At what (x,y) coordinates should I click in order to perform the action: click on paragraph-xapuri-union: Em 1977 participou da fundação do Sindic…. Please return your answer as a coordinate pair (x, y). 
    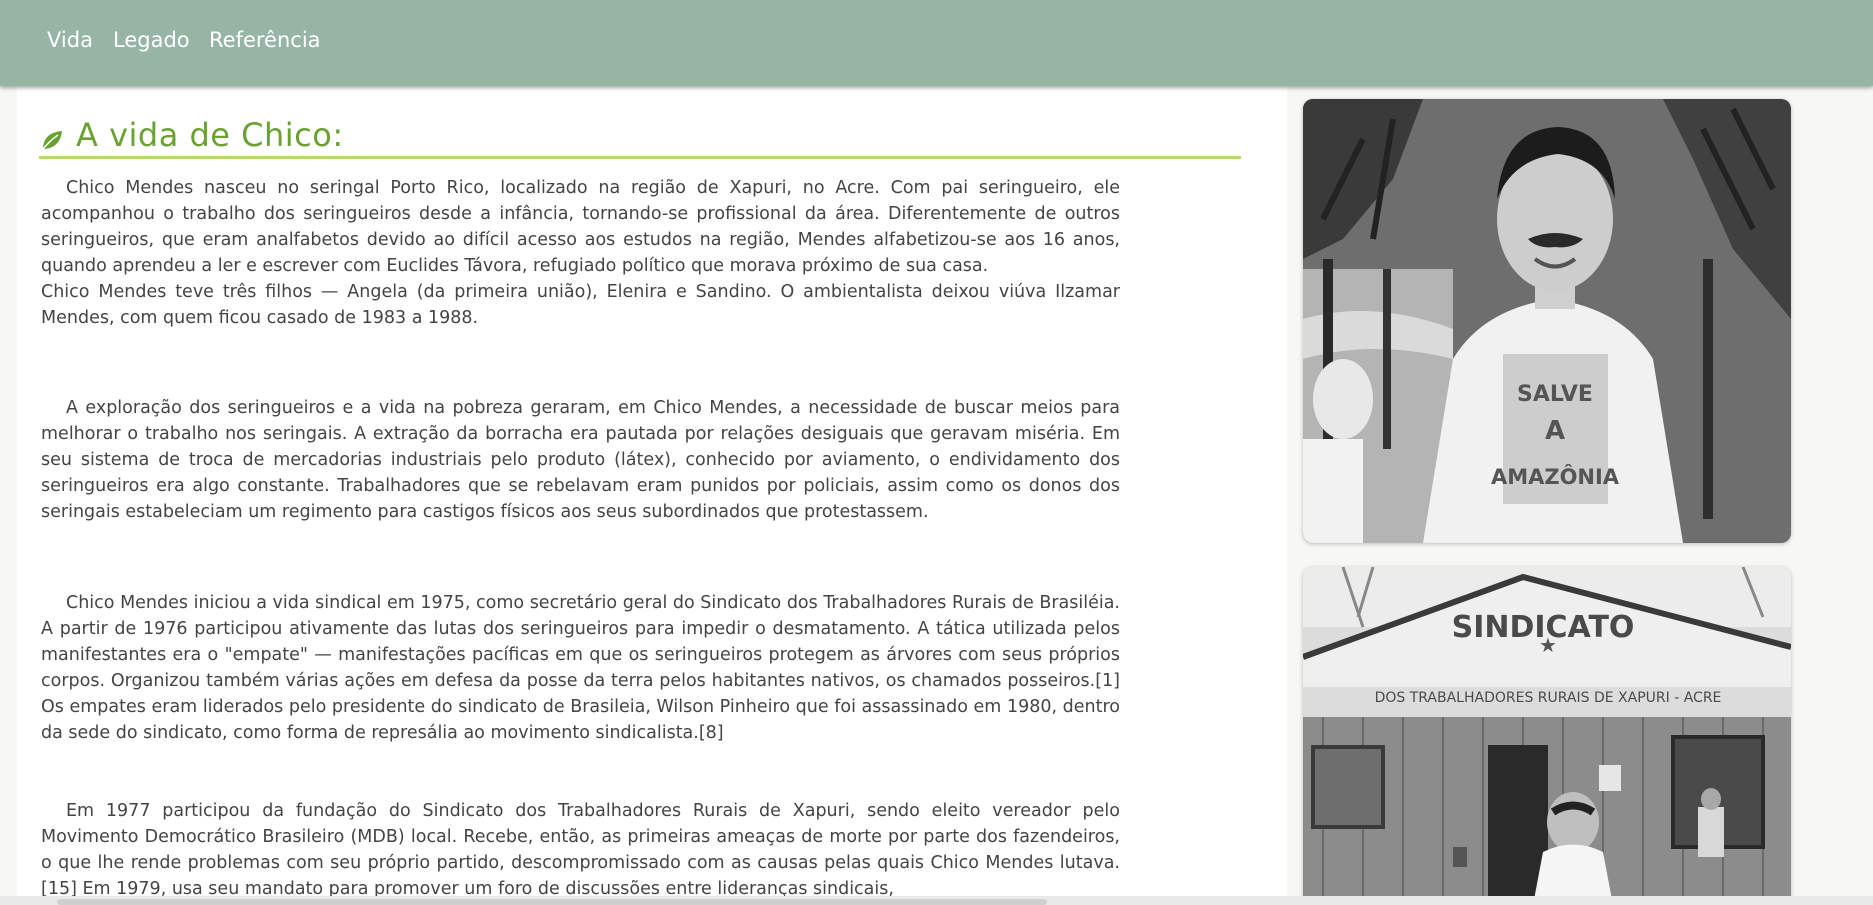
    Looking at the image, I should click on (580, 850).